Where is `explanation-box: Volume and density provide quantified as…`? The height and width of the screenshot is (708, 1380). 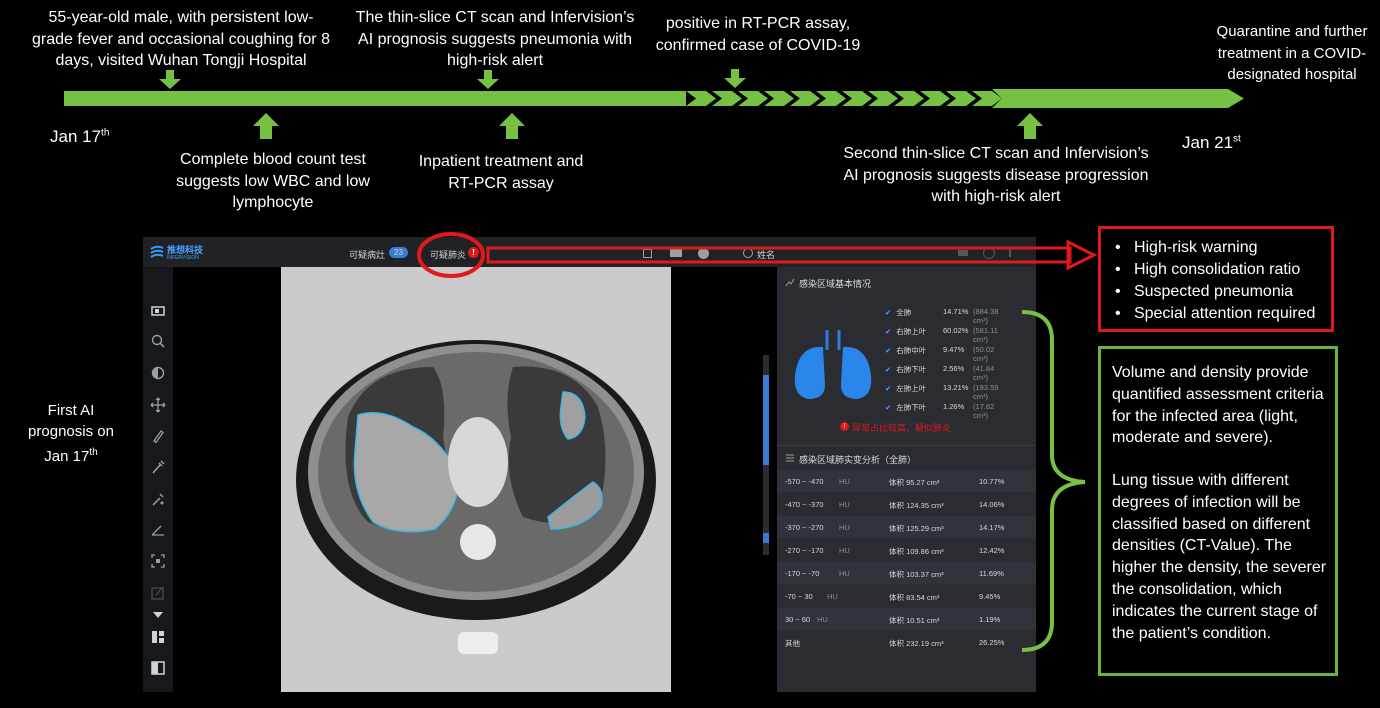
explanation-box: Volume and density provide quantified as… is located at coordinates (1218, 511).